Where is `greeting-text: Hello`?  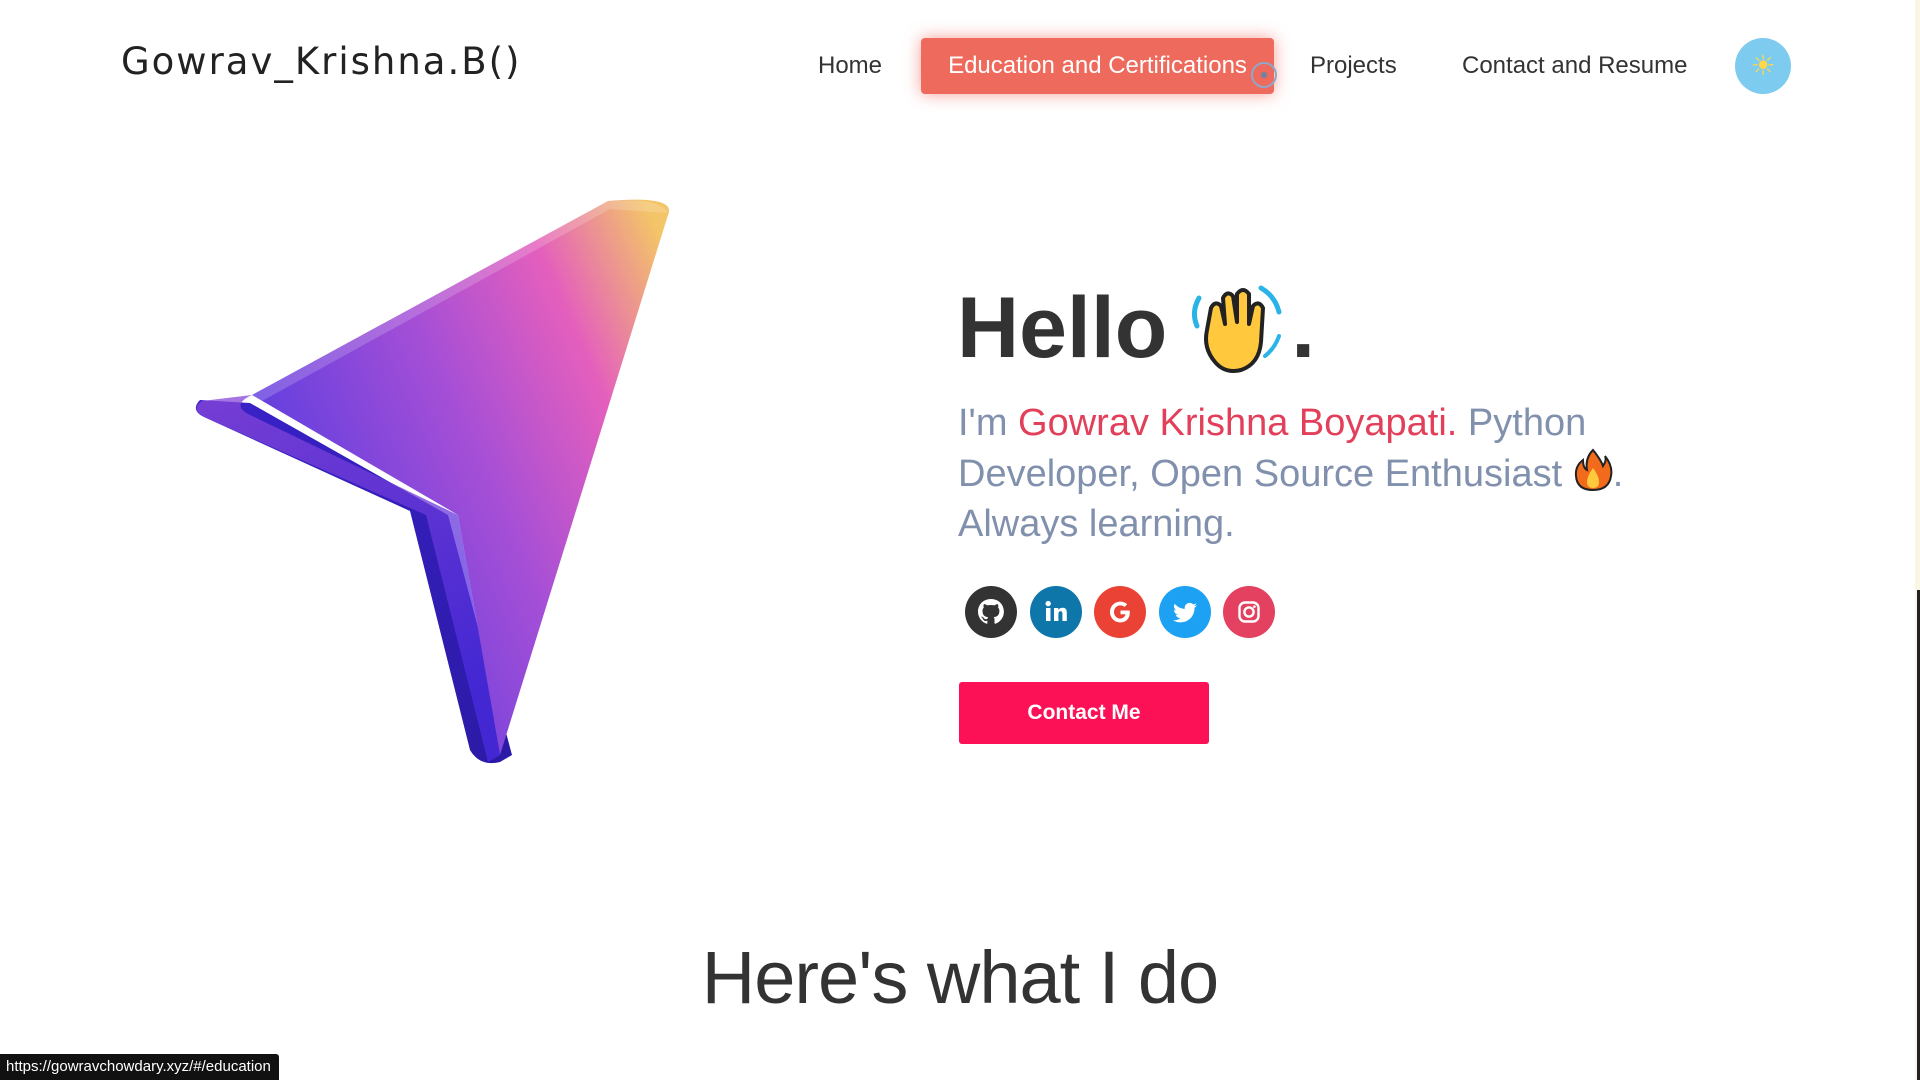 greeting-text: Hello is located at coordinates (1062, 328).